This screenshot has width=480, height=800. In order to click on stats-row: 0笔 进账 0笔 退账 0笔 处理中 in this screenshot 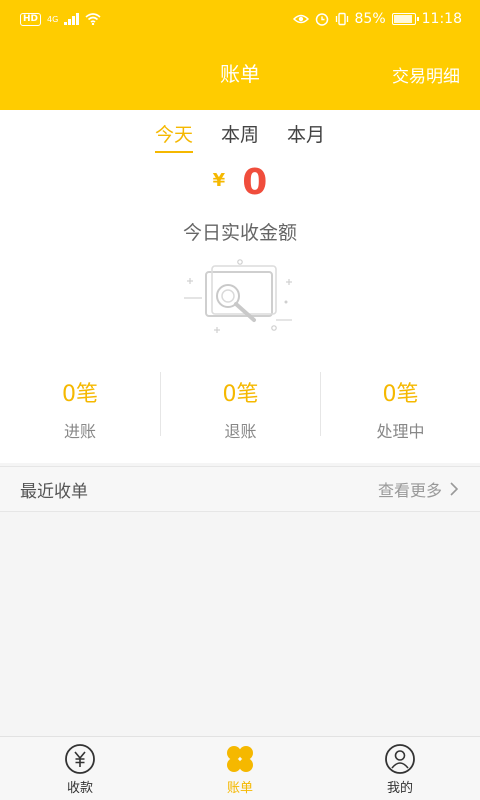, I will do `click(240, 406)`.